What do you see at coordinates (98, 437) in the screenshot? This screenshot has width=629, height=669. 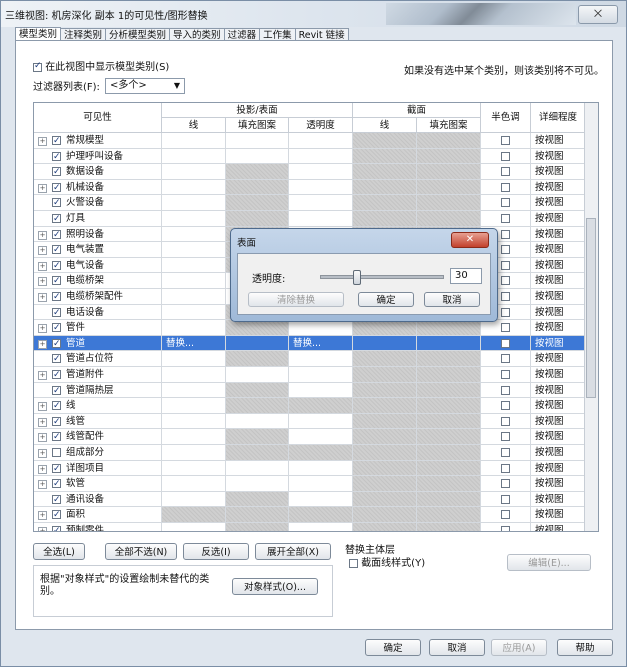 I see `category-name-cell: + 线管配件` at bounding box center [98, 437].